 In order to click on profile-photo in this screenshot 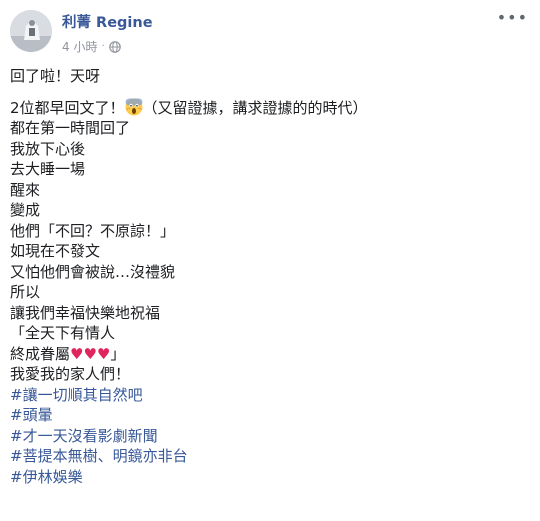, I will do `click(31, 31)`.